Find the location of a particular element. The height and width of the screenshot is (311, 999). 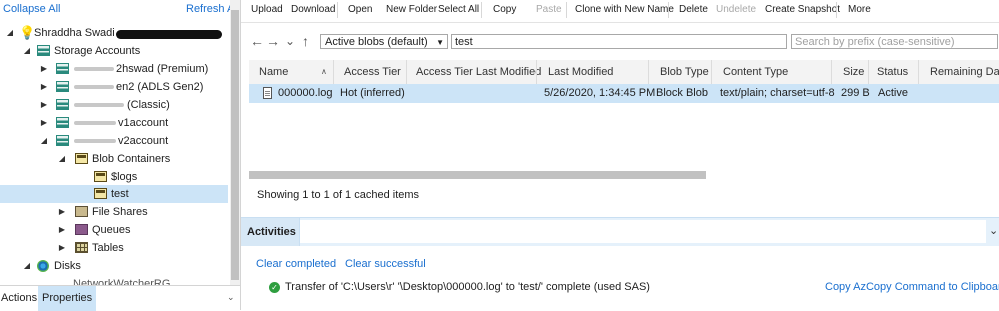

tree-item-label: $logs is located at coordinates (124, 177).